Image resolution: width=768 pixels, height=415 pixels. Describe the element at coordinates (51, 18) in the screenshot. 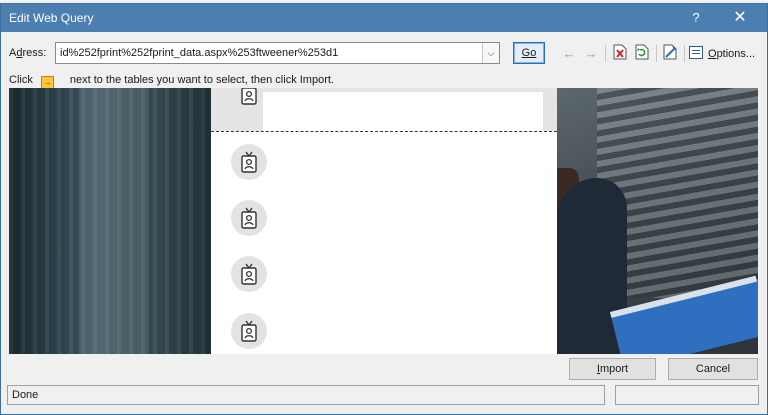

I see `dialog-title: Edit Web Query` at that location.